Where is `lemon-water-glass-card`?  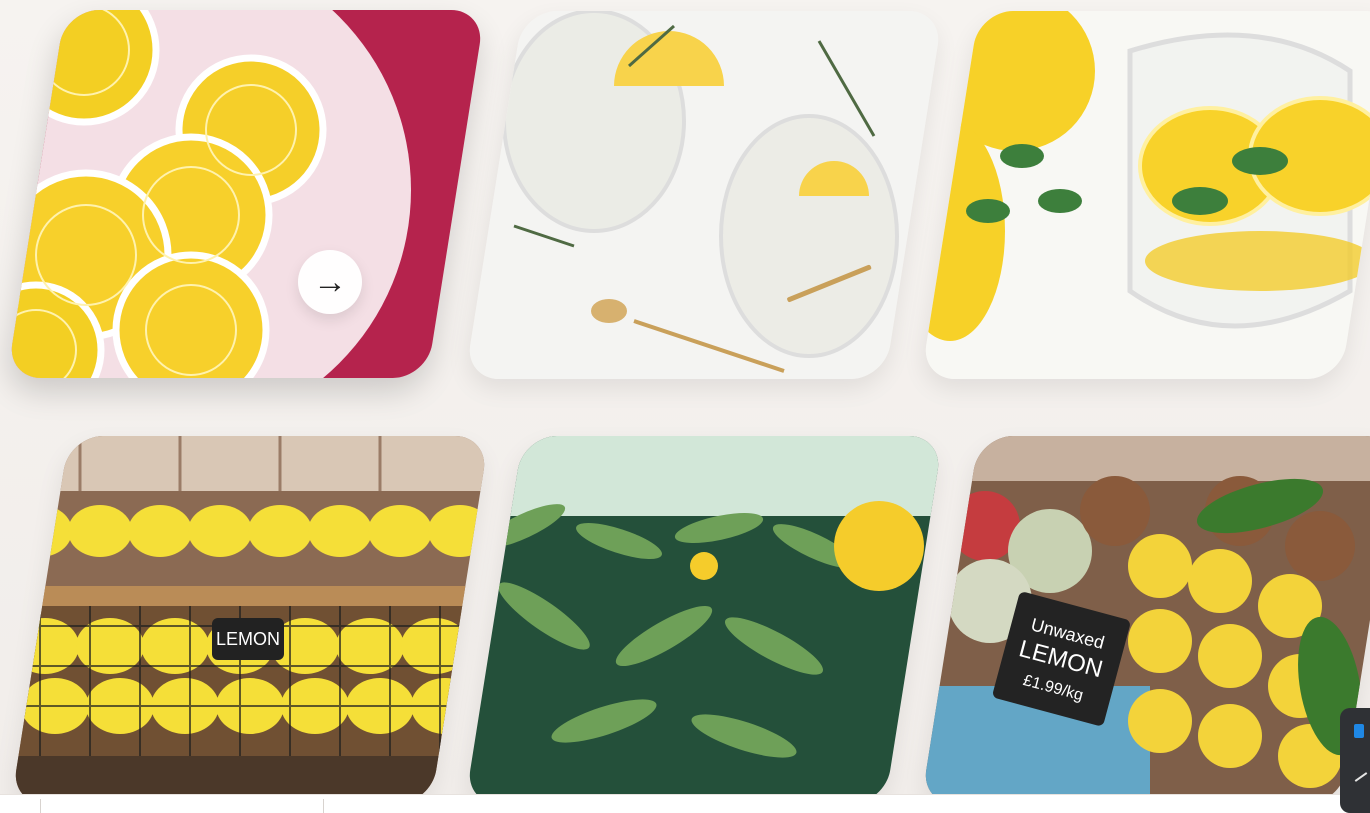
lemon-water-glass-card is located at coordinates (1145, 195).